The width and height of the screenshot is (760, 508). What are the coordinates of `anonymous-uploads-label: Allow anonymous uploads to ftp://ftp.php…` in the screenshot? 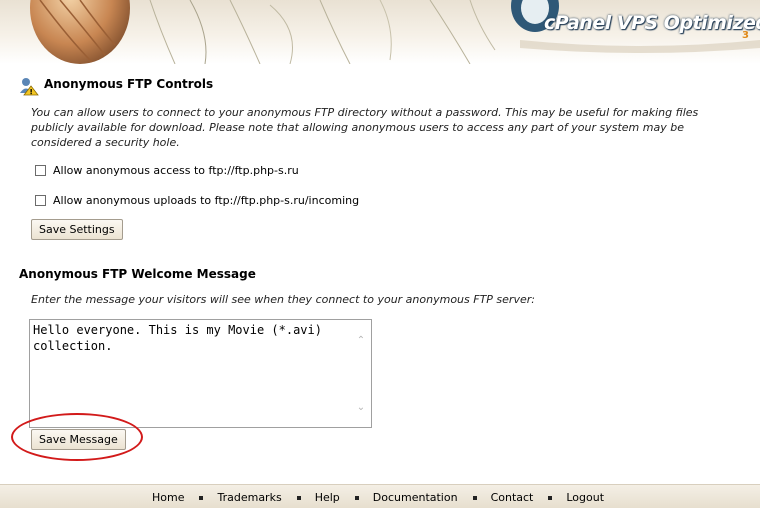 It's located at (206, 200).